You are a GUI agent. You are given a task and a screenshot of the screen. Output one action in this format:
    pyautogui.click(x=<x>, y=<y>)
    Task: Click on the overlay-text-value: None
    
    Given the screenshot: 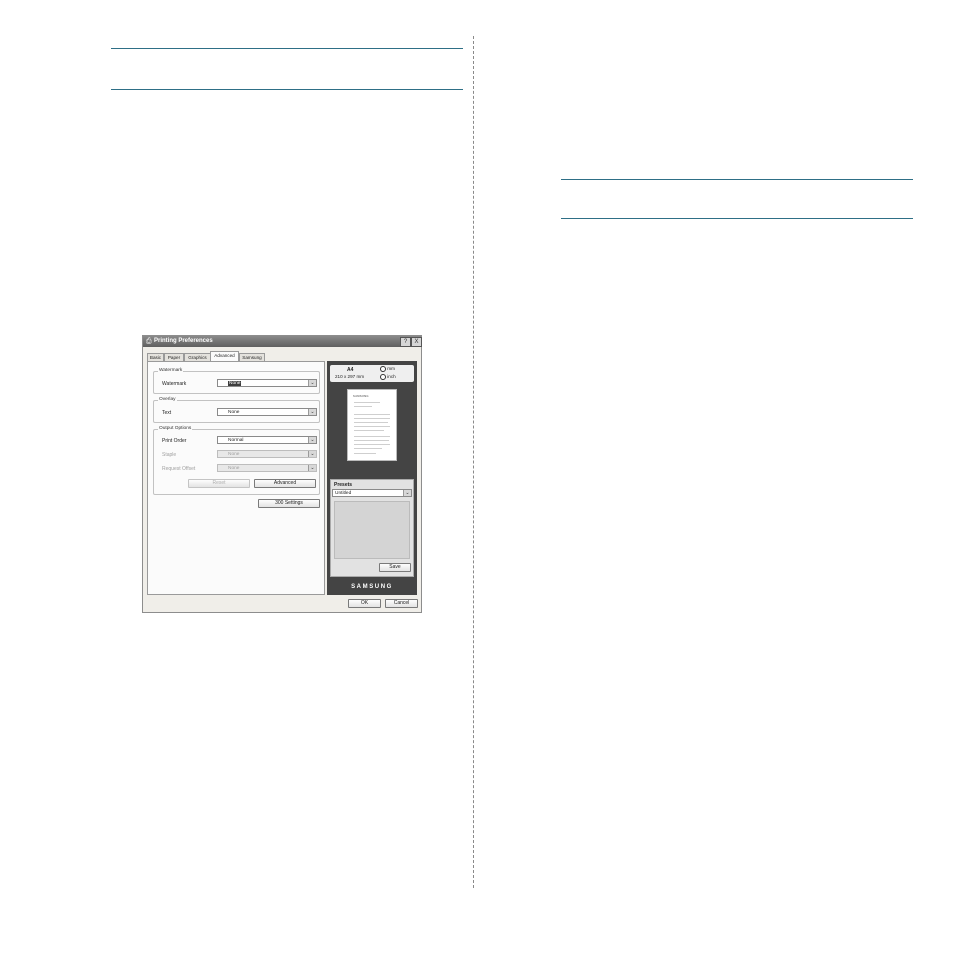 What is the action you would take?
    pyautogui.click(x=234, y=412)
    